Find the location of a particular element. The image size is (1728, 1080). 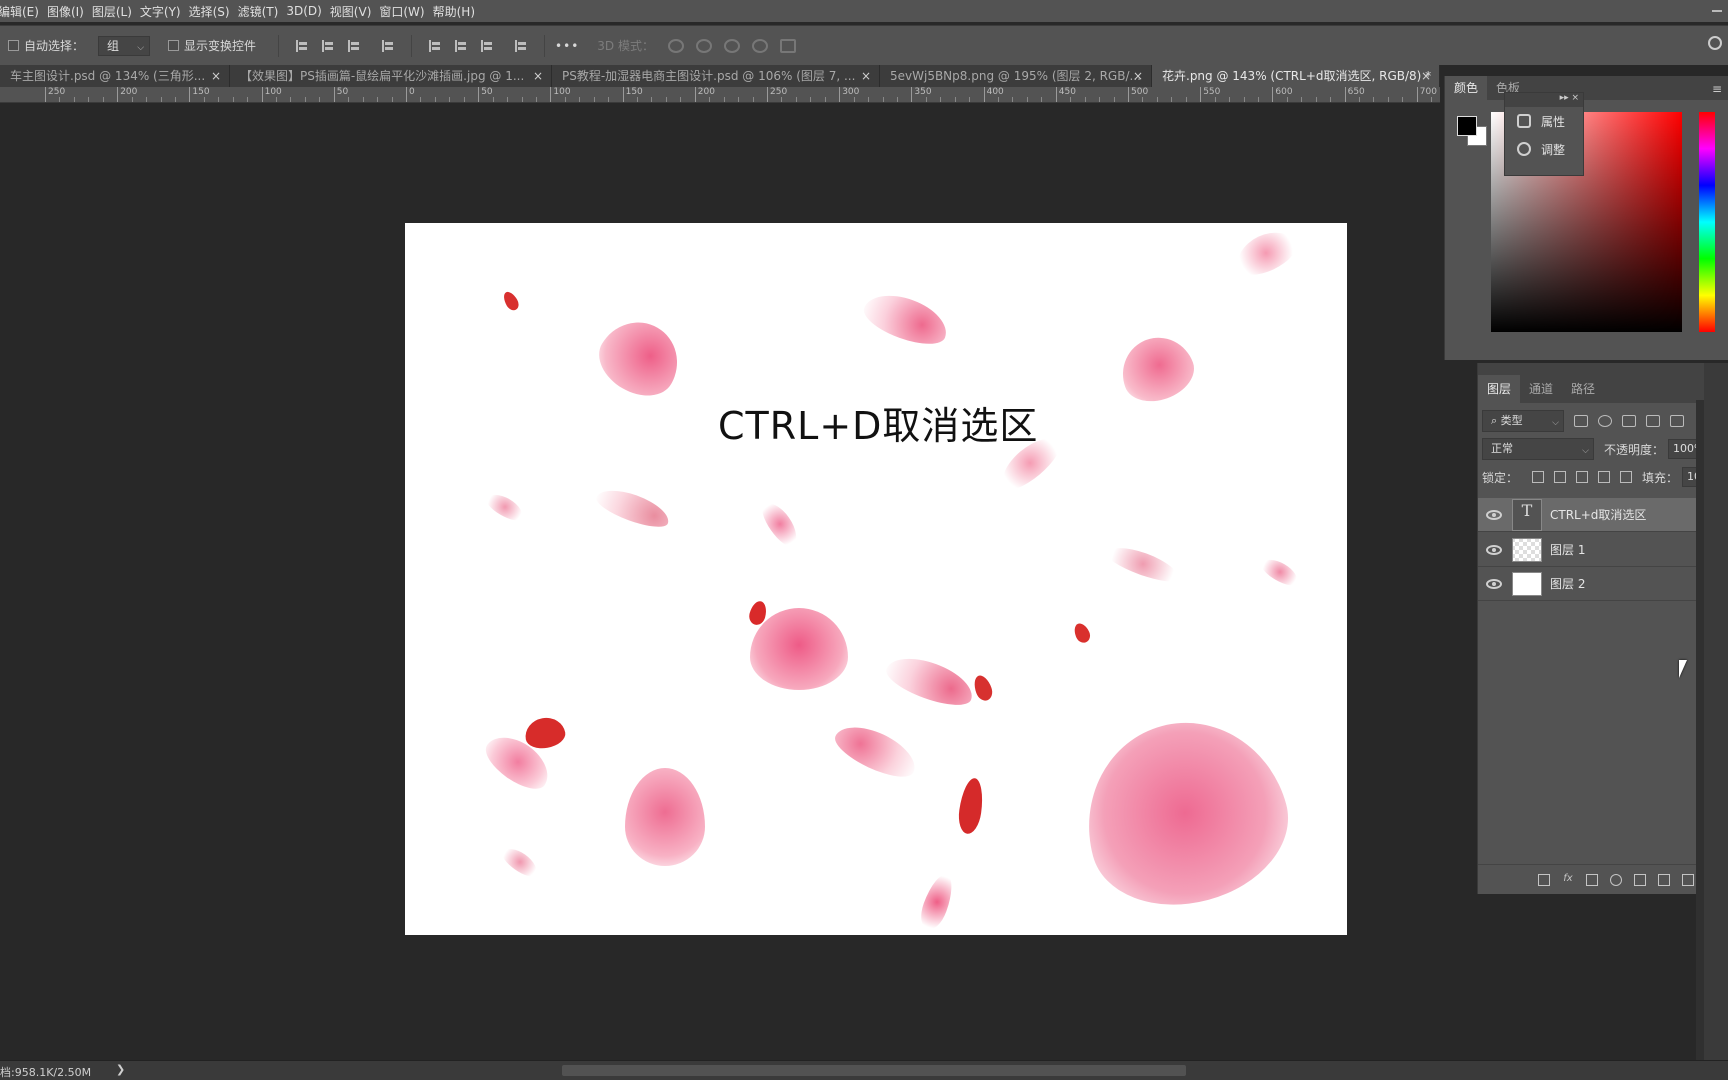

align-right-icon is located at coordinates (354, 46).